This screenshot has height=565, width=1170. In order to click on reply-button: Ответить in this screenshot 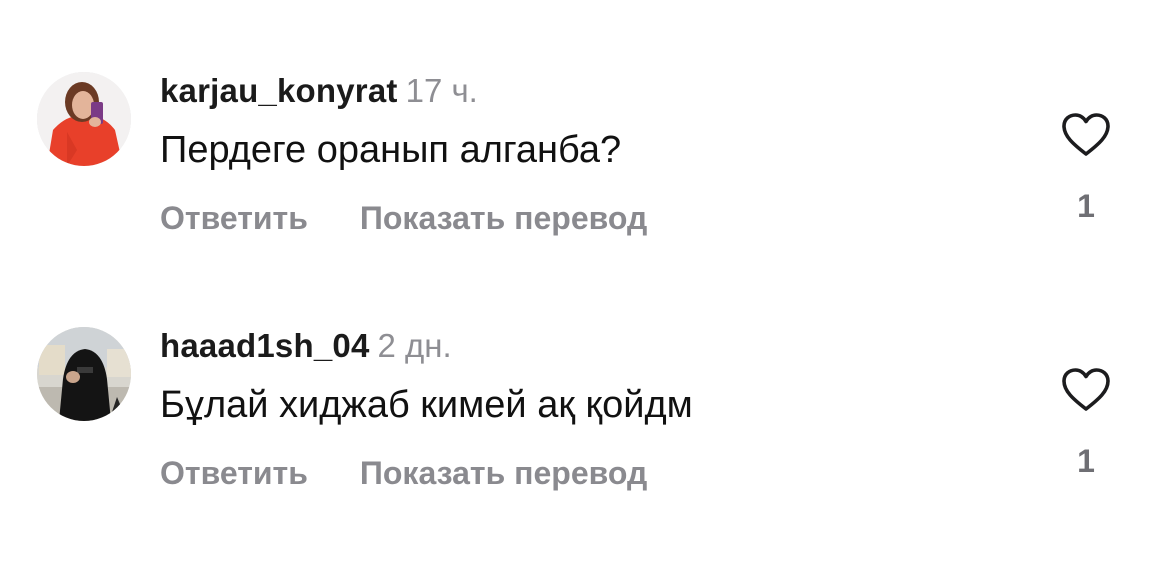, I will do `click(234, 473)`.